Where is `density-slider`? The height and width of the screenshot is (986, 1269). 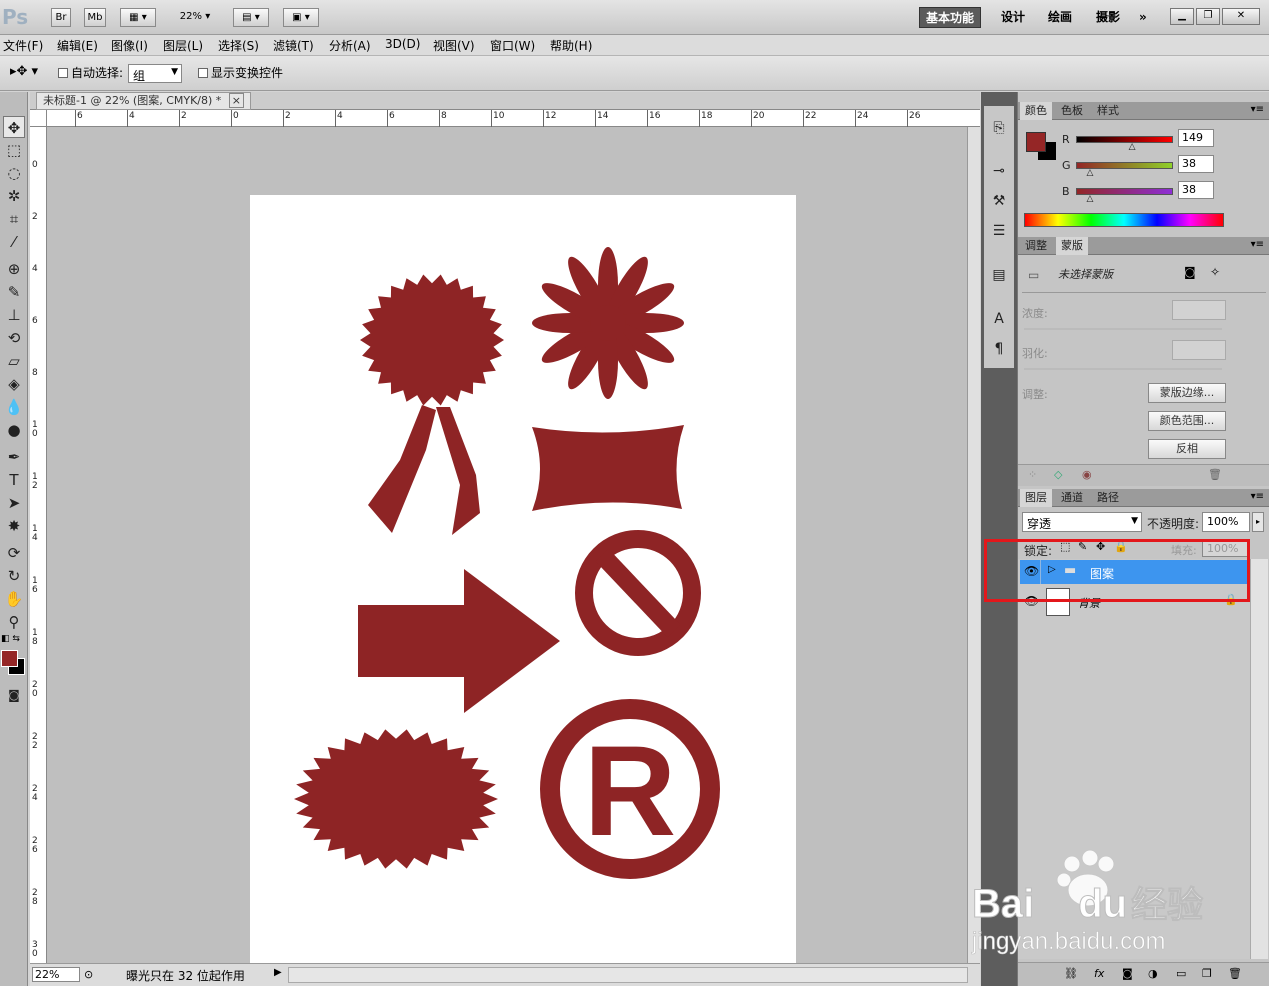 density-slider is located at coordinates (1123, 329).